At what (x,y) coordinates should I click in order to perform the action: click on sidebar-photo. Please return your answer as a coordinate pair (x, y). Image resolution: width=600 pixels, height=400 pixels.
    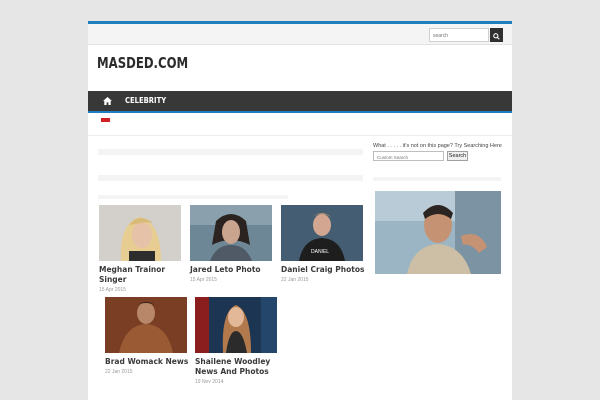
    Looking at the image, I should click on (438, 232).